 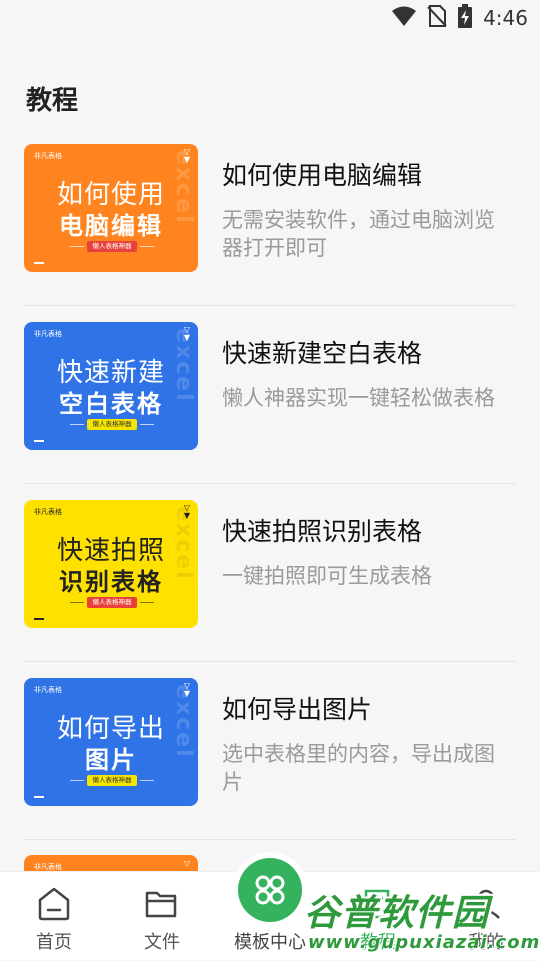 I want to click on no-sim-icon, so click(x=437, y=18).